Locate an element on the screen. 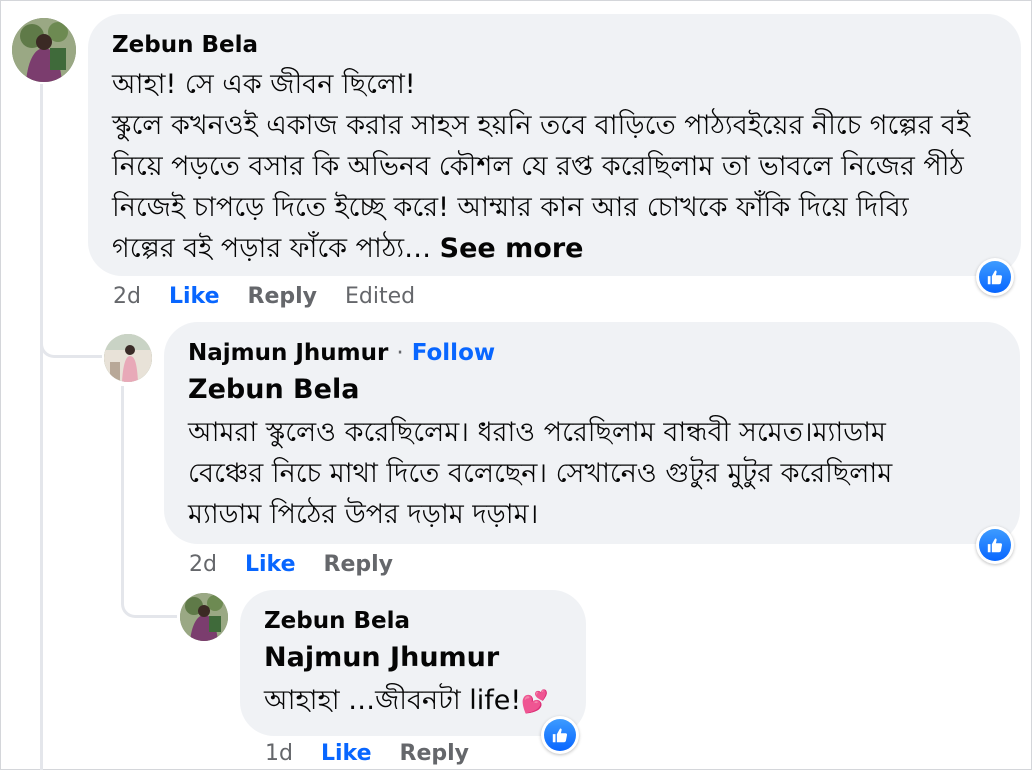 The image size is (1032, 770). mention-tag: Zebun Bela is located at coordinates (273, 389).